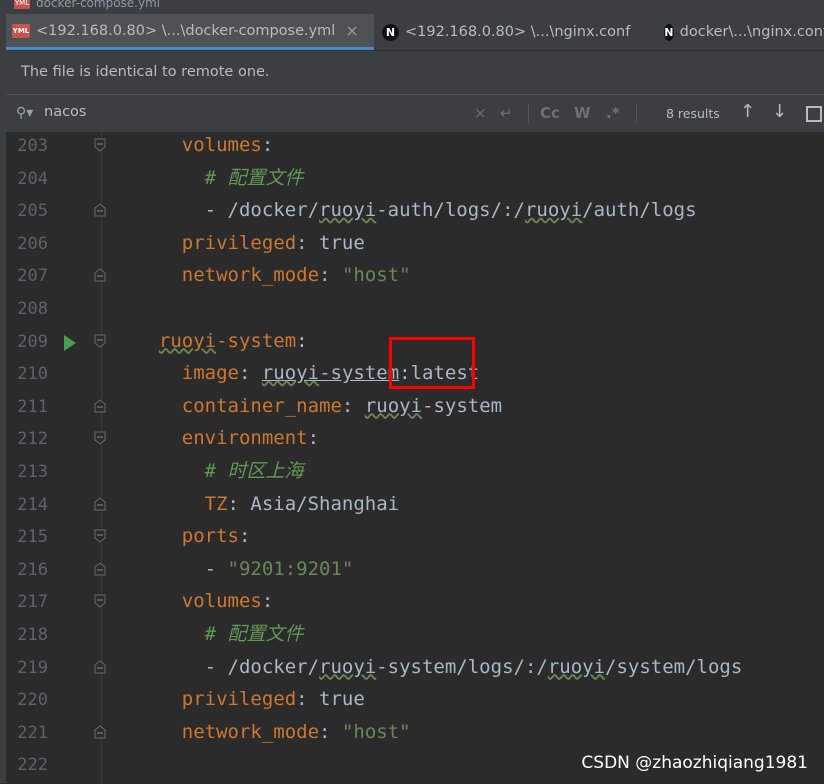 The height and width of the screenshot is (784, 824). Describe the element at coordinates (98, 5) in the screenshot. I see `window-title: docker-compose.yml` at that location.